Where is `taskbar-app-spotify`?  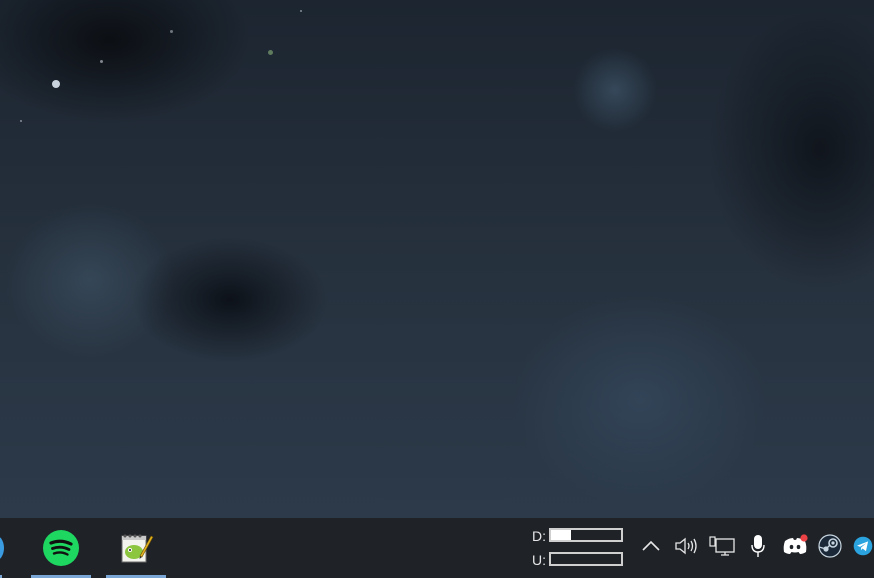
taskbar-app-spotify is located at coordinates (61, 548).